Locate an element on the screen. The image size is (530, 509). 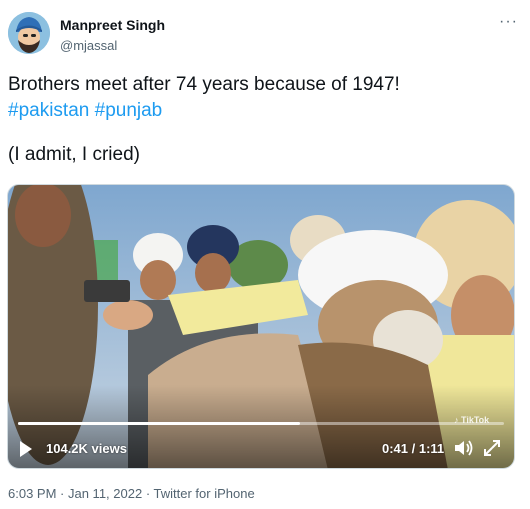
hashtag-link: #punjab is located at coordinates (129, 110).